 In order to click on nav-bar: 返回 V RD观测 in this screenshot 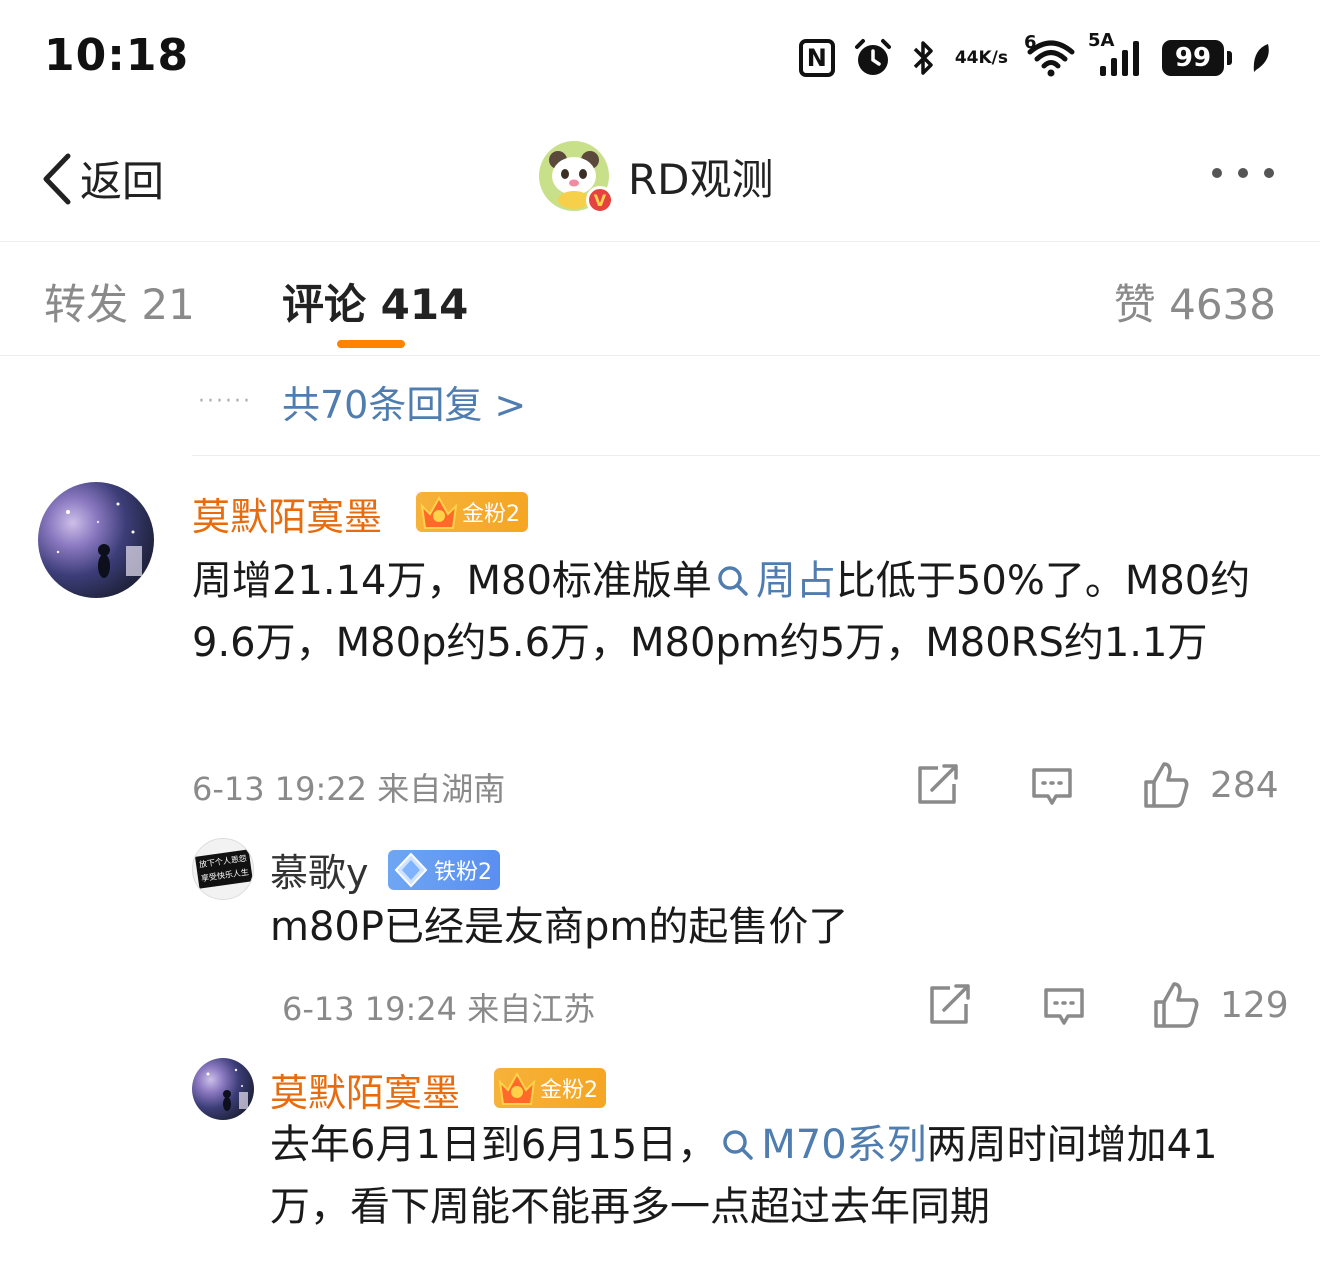, I will do `click(660, 176)`.